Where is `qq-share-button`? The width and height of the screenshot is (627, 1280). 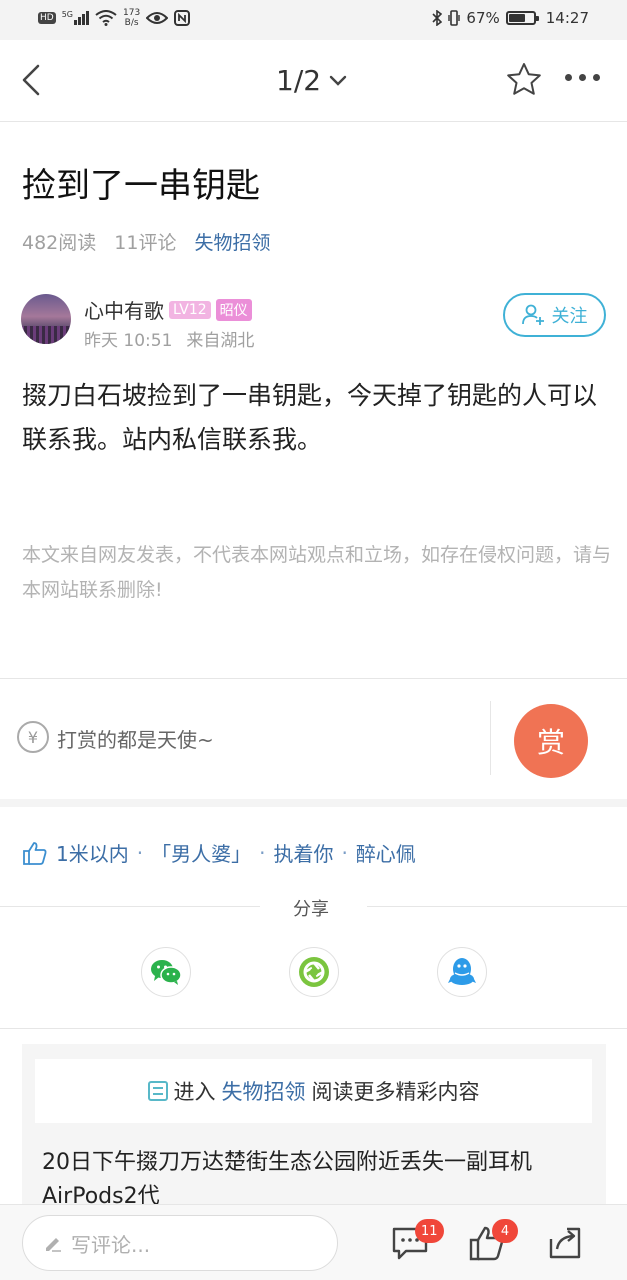
qq-share-button is located at coordinates (462, 972).